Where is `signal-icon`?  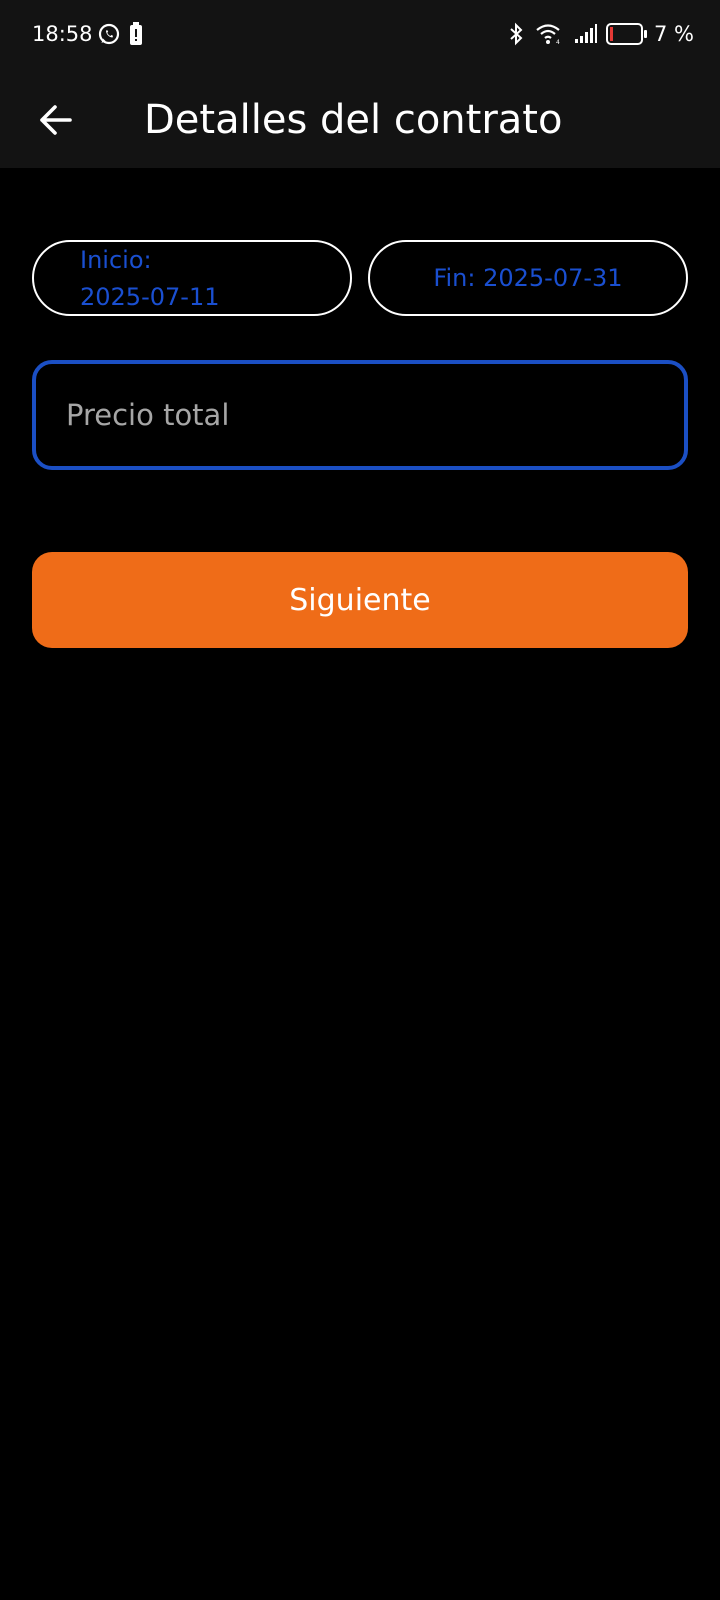
signal-icon is located at coordinates (586, 33).